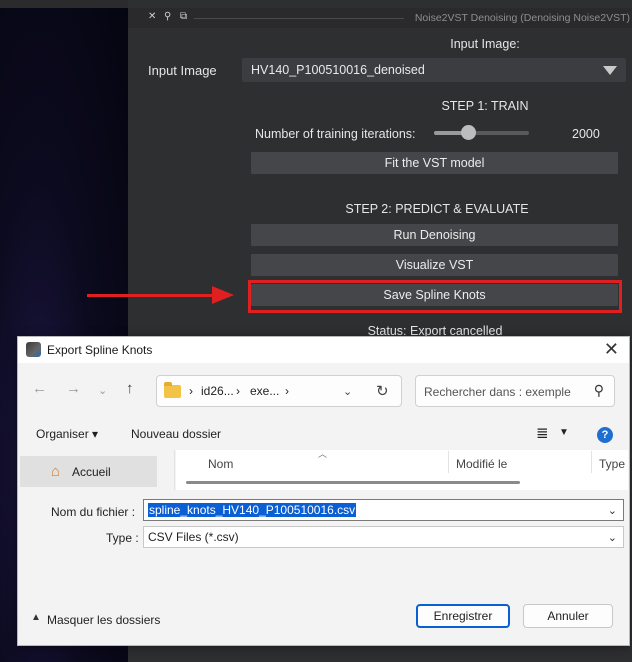 The width and height of the screenshot is (632, 662). I want to click on view-options-icon: ≣, so click(542, 433).